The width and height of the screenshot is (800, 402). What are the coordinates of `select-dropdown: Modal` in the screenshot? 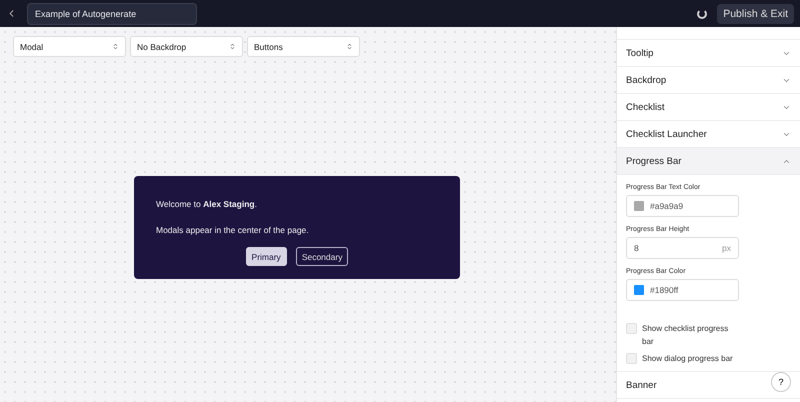 It's located at (69, 46).